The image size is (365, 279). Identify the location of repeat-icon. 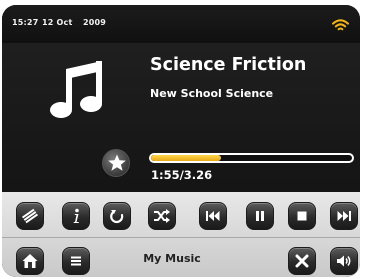
(117, 216).